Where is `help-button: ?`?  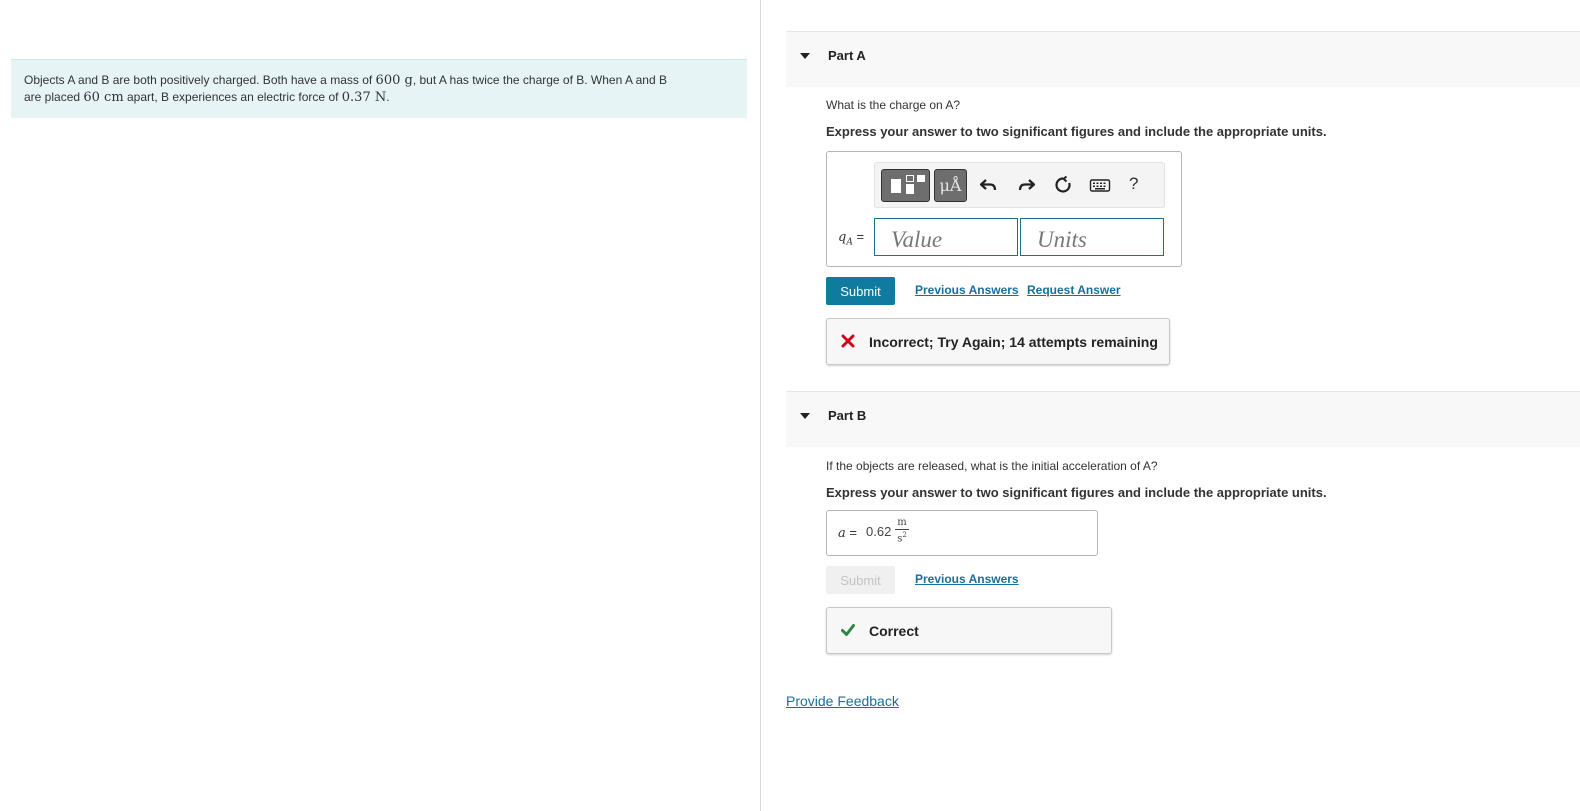
help-button: ? is located at coordinates (1133, 184).